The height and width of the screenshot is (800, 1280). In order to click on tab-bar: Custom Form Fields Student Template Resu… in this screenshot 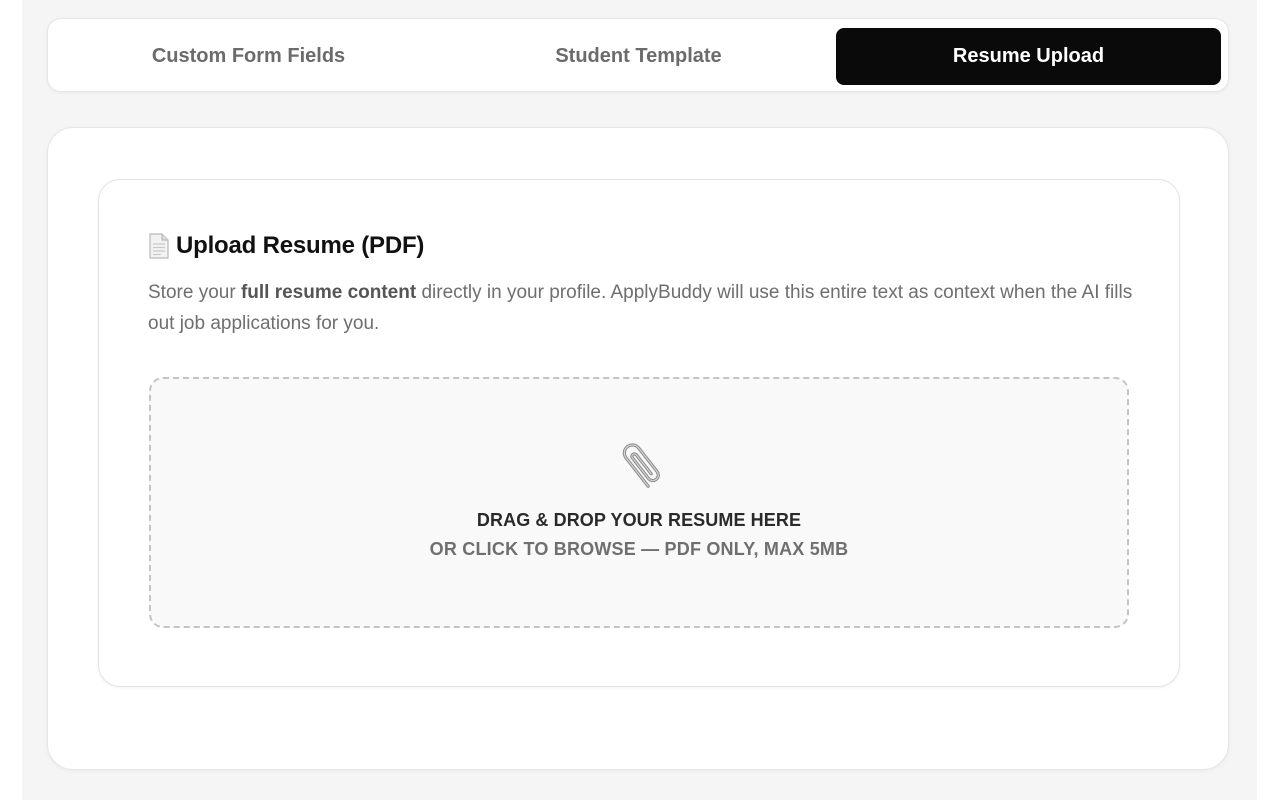, I will do `click(638, 55)`.